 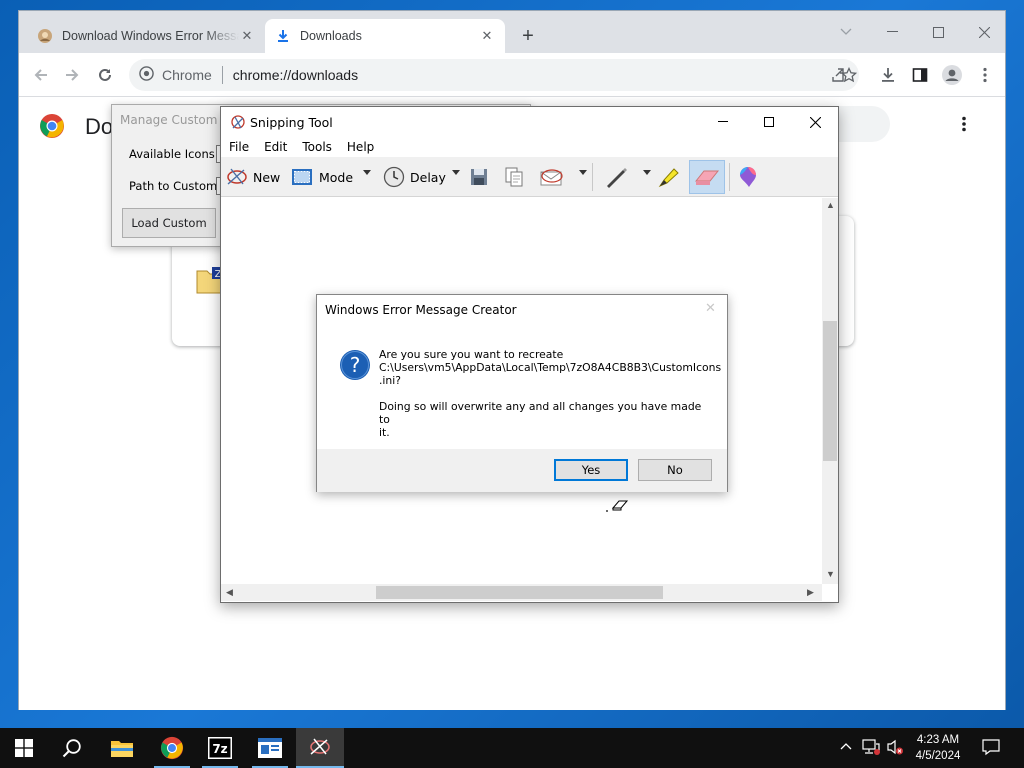 What do you see at coordinates (456, 172) in the screenshot?
I see `delay-dropdown-icon` at bounding box center [456, 172].